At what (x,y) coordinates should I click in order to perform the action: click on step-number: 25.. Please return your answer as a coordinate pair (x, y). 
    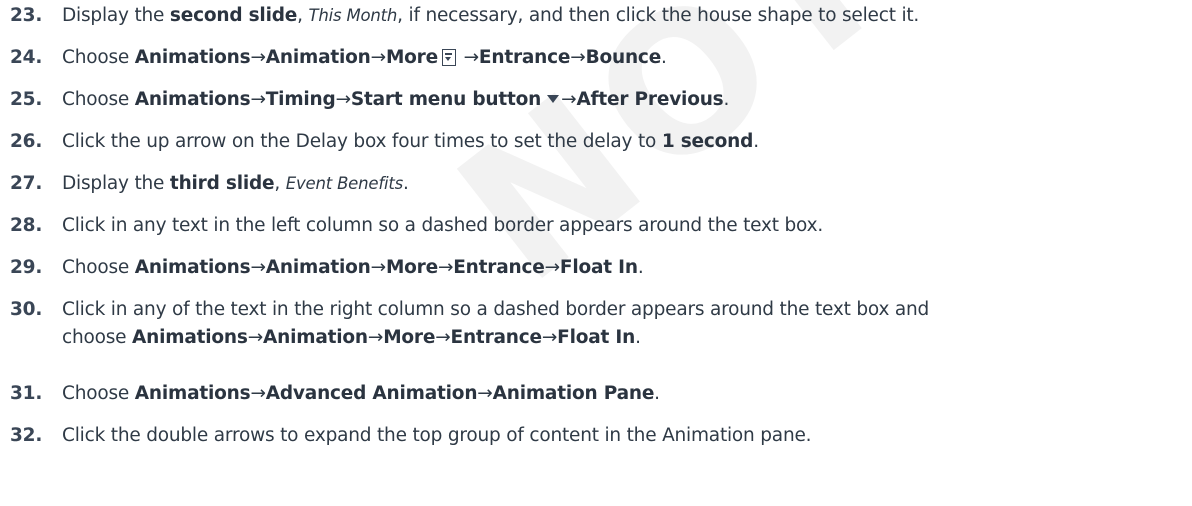
    Looking at the image, I should click on (26, 99).